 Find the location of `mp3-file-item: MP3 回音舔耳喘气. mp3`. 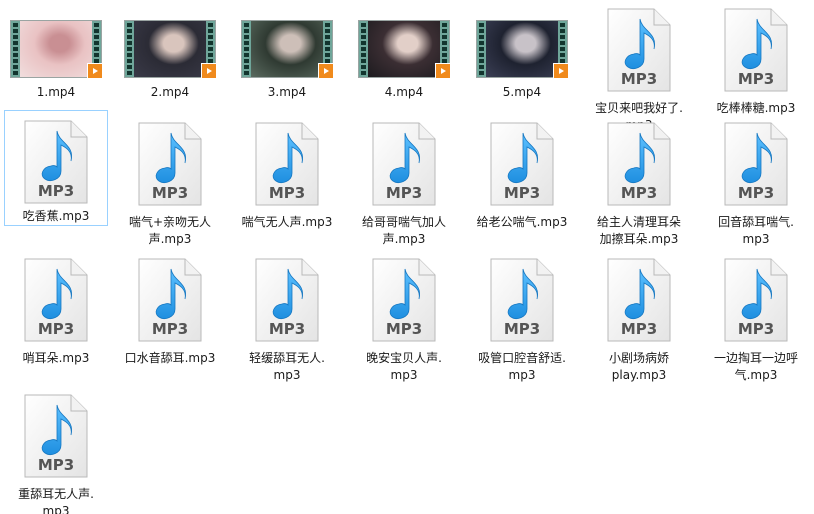

mp3-file-item: MP3 回音舔耳喘气. mp3 is located at coordinates (756, 179).